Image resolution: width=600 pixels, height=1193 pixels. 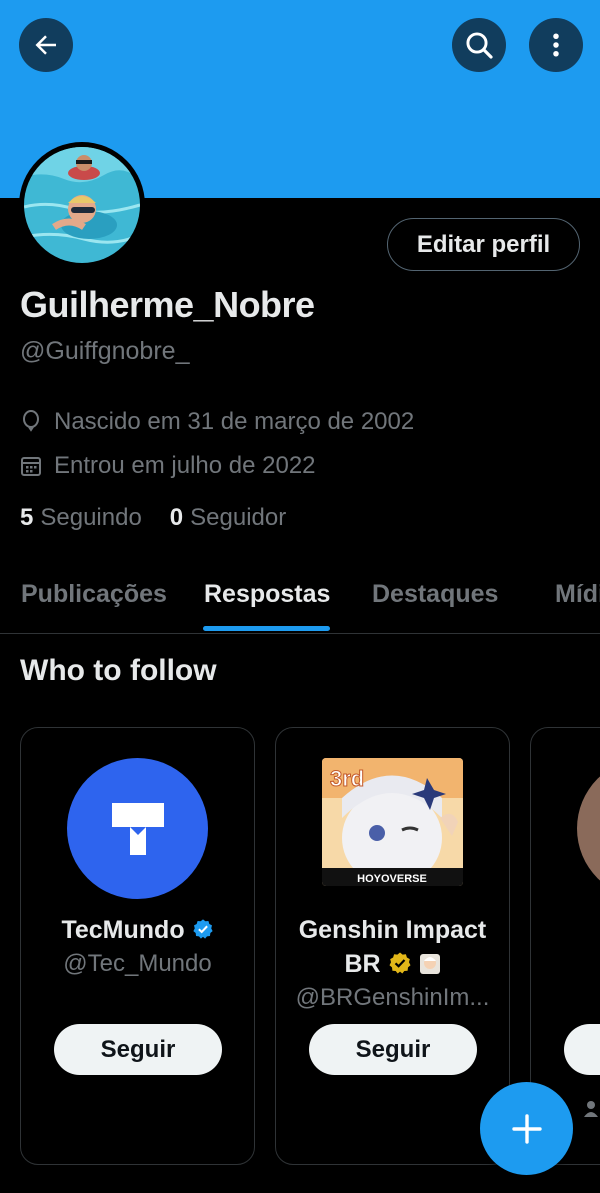 I want to click on birth-date-text: Nascido em 31 de março de 2002, so click(x=234, y=421).